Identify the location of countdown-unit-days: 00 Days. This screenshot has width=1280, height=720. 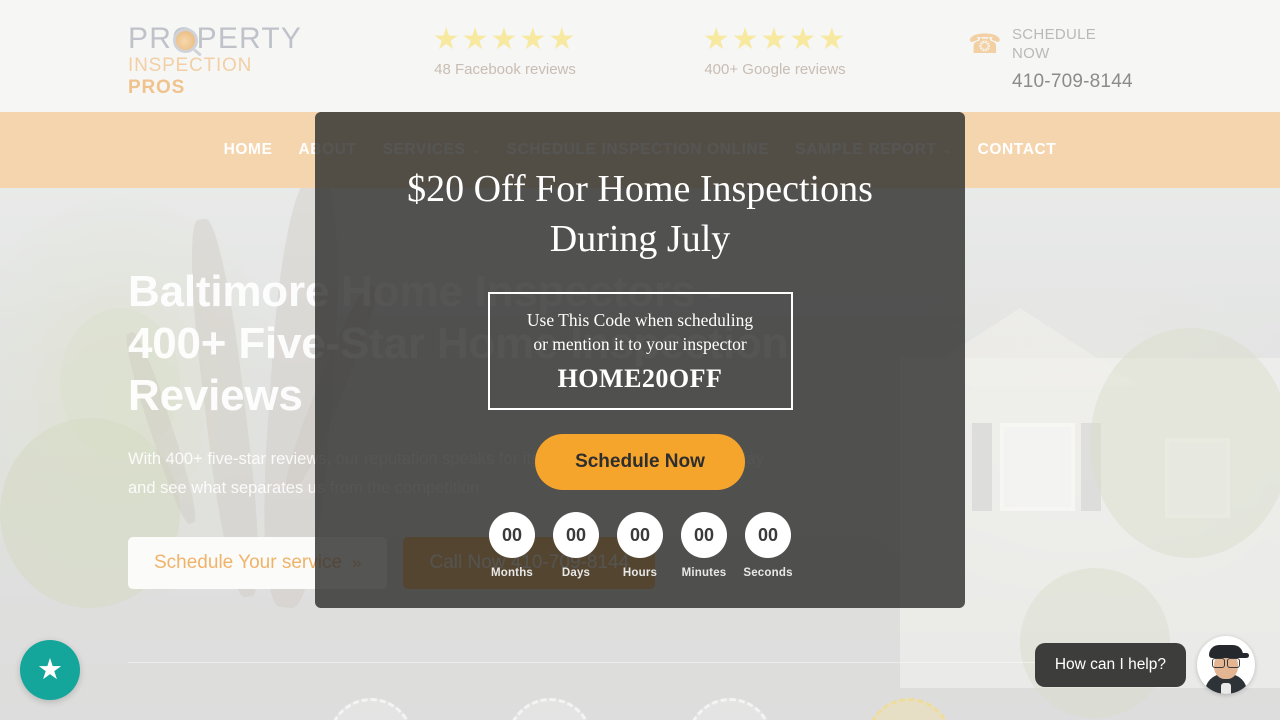
(576, 545).